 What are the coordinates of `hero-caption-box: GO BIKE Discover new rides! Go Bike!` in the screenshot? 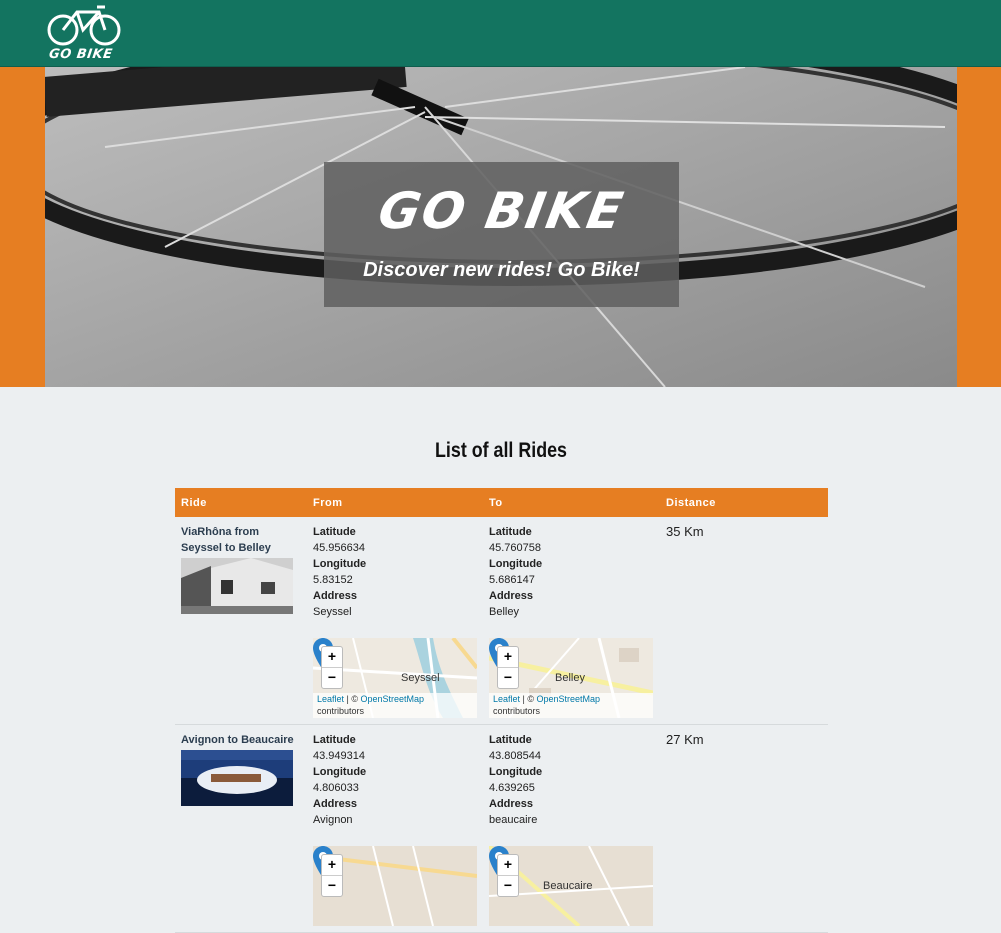 It's located at (501, 234).